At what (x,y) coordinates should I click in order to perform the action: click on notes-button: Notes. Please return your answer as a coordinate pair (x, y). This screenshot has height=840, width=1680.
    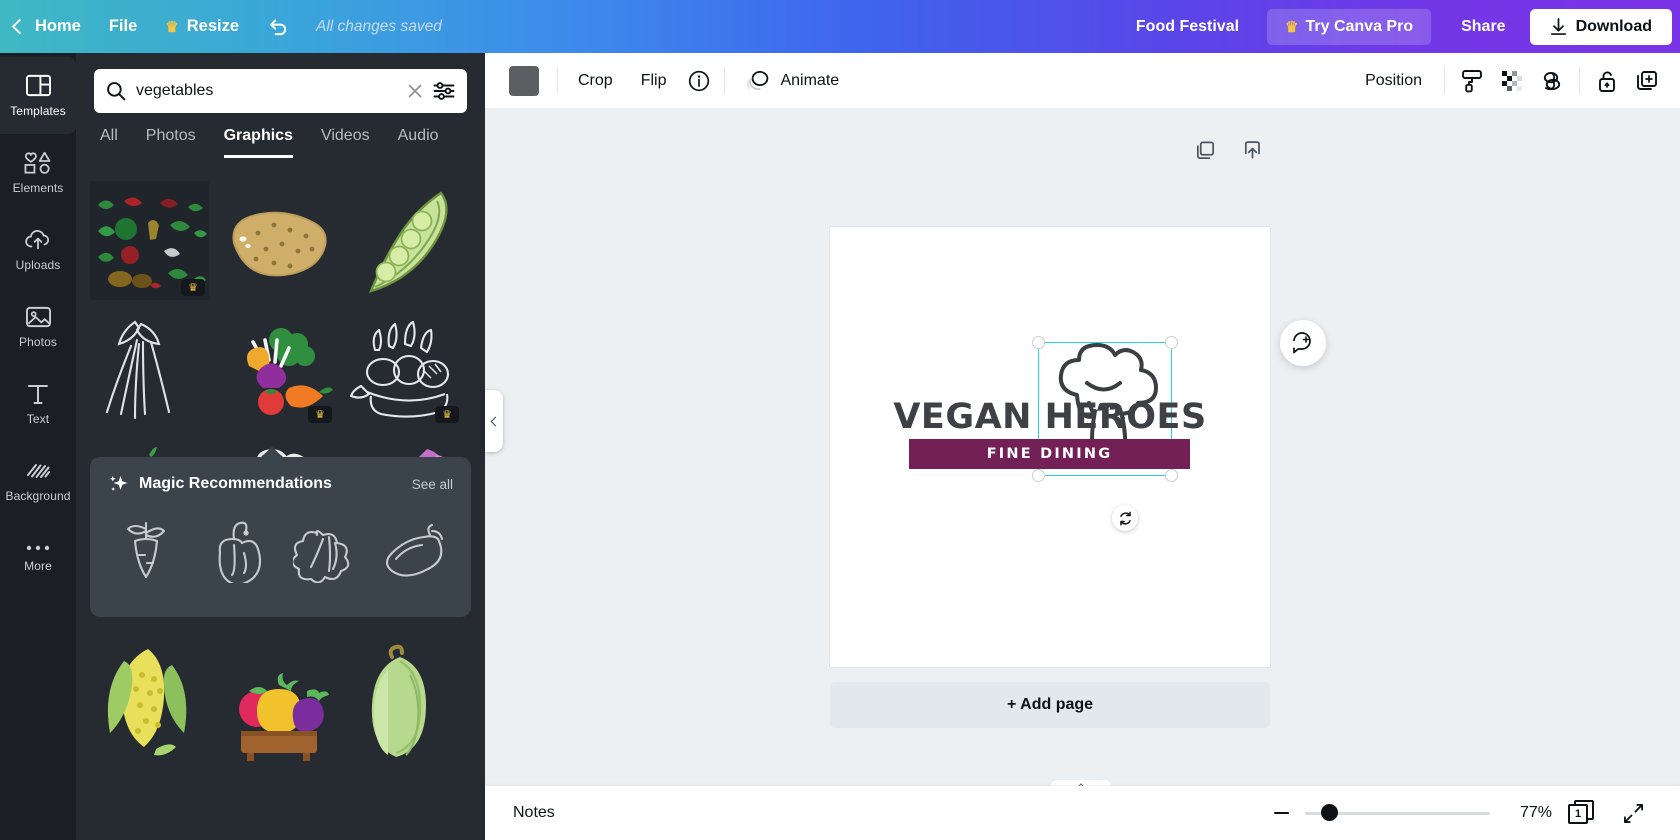
    Looking at the image, I should click on (534, 813).